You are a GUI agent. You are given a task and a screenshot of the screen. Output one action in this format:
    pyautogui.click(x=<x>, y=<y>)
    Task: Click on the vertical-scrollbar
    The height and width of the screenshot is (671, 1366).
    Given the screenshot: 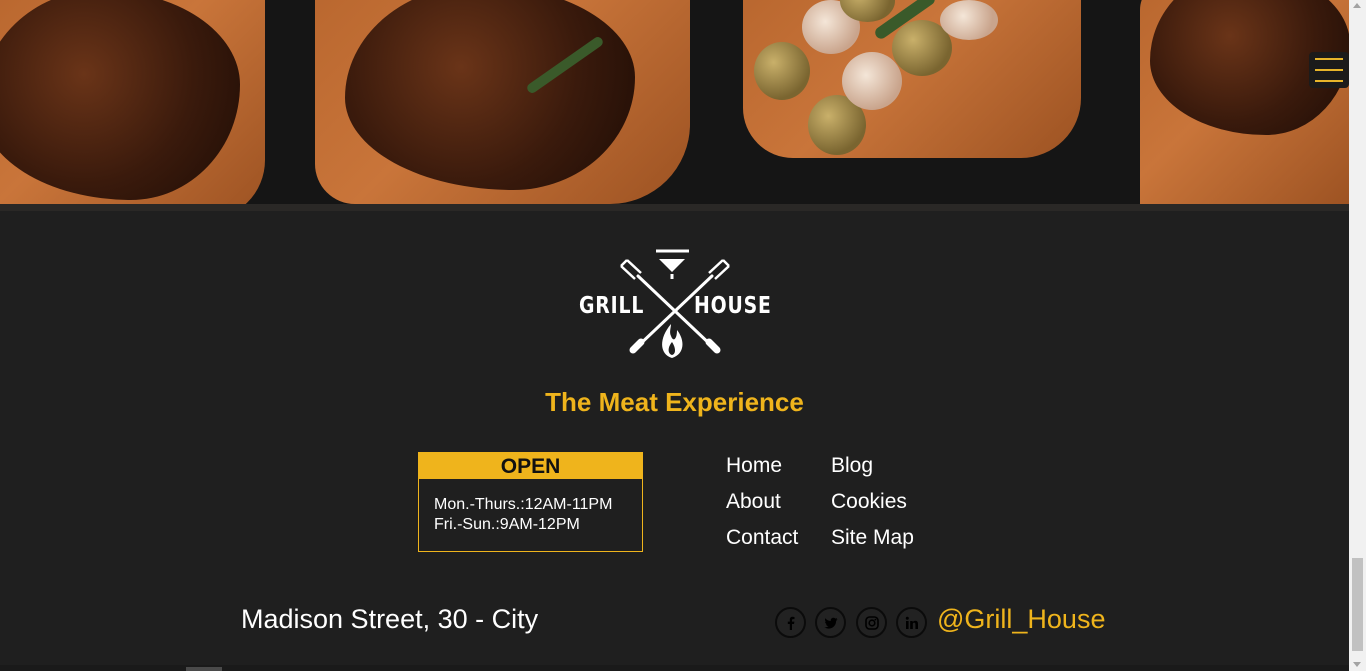 What is the action you would take?
    pyautogui.click(x=1357, y=335)
    